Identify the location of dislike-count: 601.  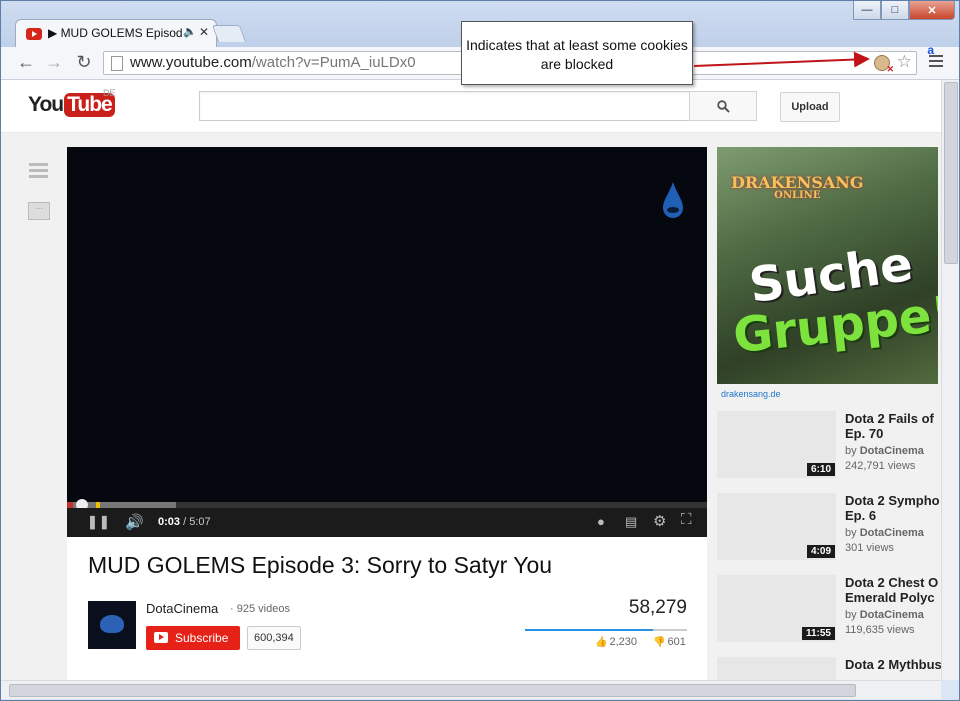
(669, 642).